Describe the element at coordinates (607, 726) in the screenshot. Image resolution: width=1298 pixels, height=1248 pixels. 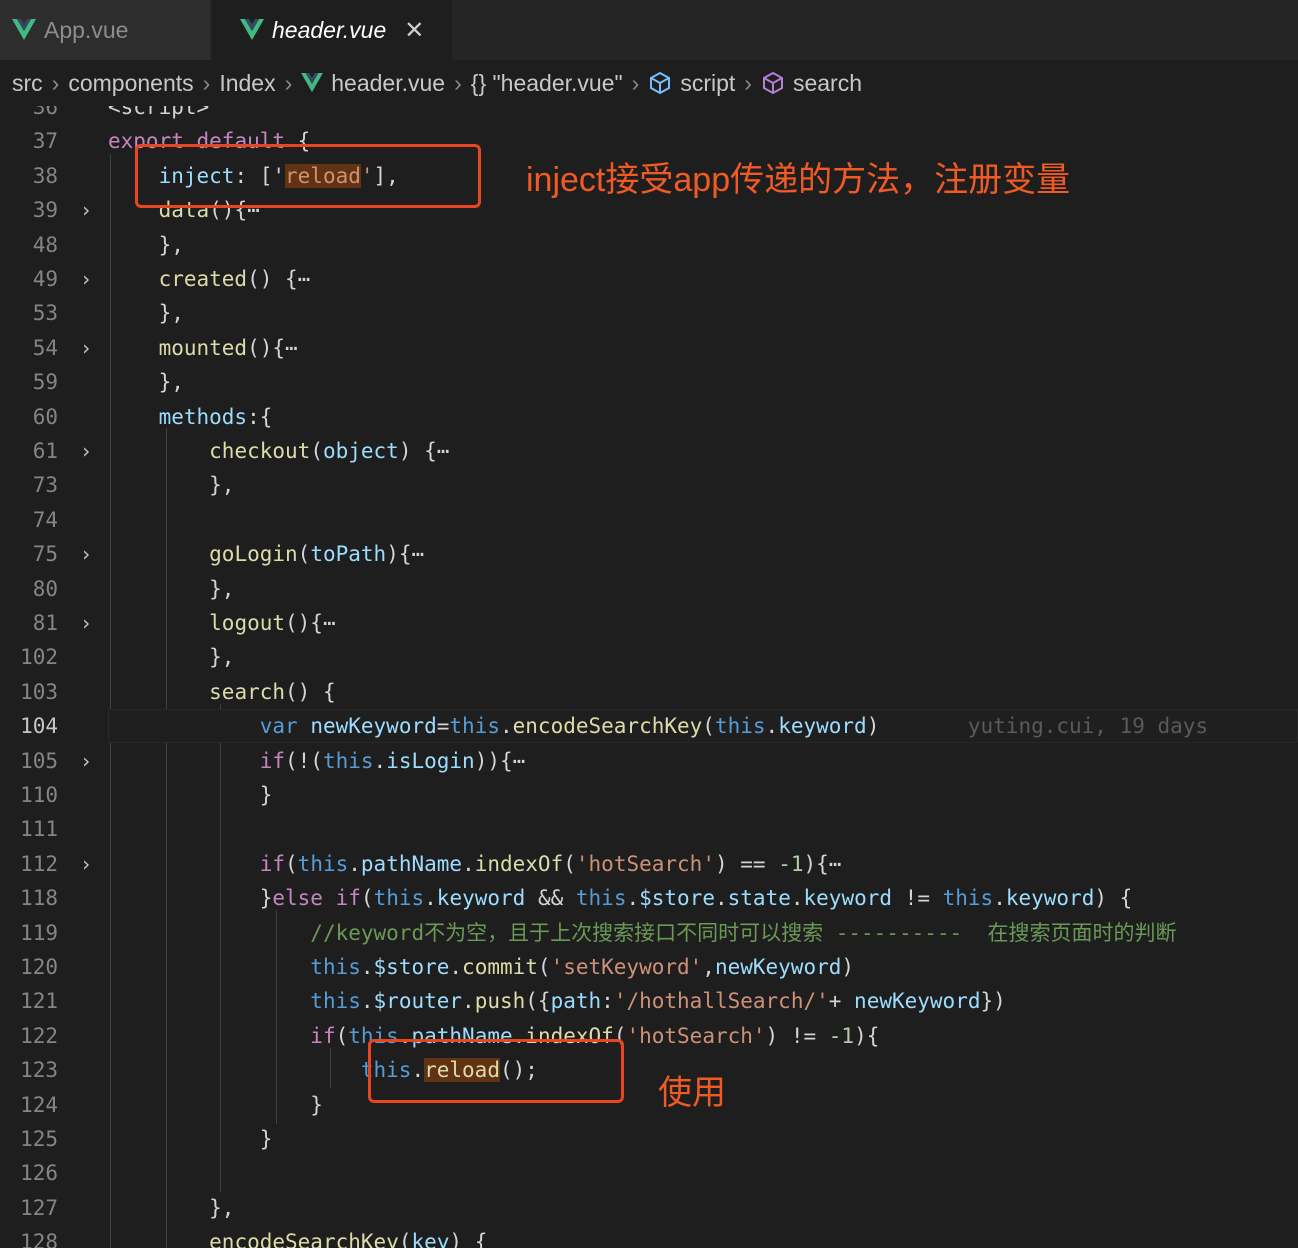
I see `code-token: encodeSearchKey` at that location.